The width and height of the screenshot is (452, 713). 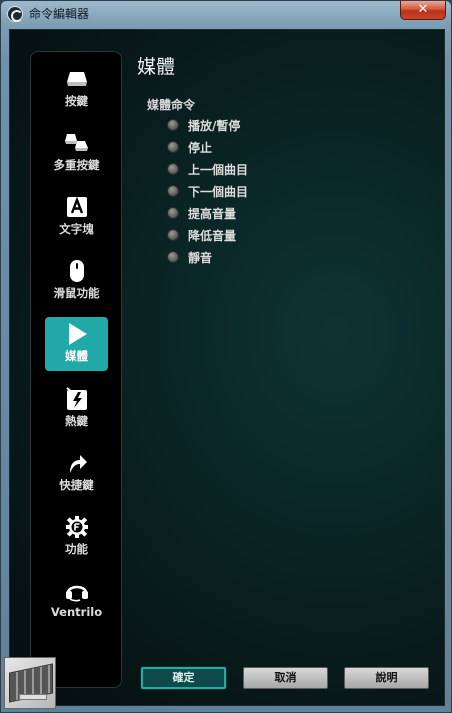 I want to click on device-badge, so click(x=33, y=697).